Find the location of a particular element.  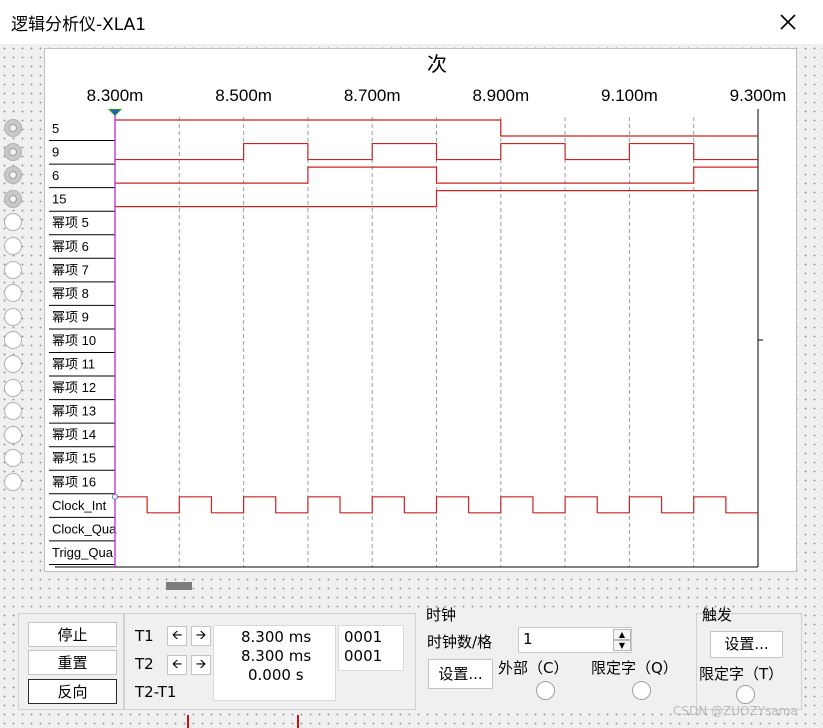

channel-label: 幂项 12 is located at coordinates (74, 387).